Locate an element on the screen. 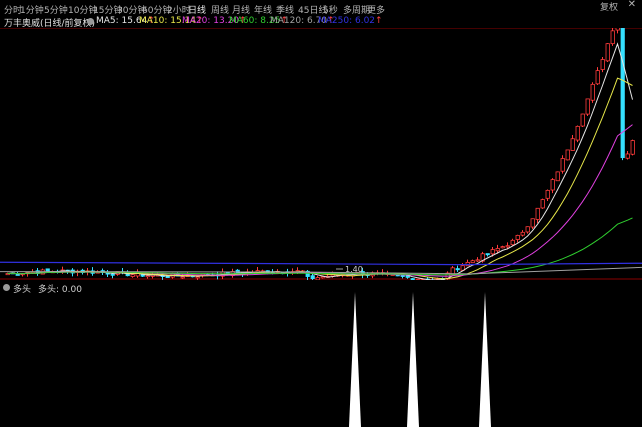  period-tab-12: 季线 is located at coordinates (285, 9).